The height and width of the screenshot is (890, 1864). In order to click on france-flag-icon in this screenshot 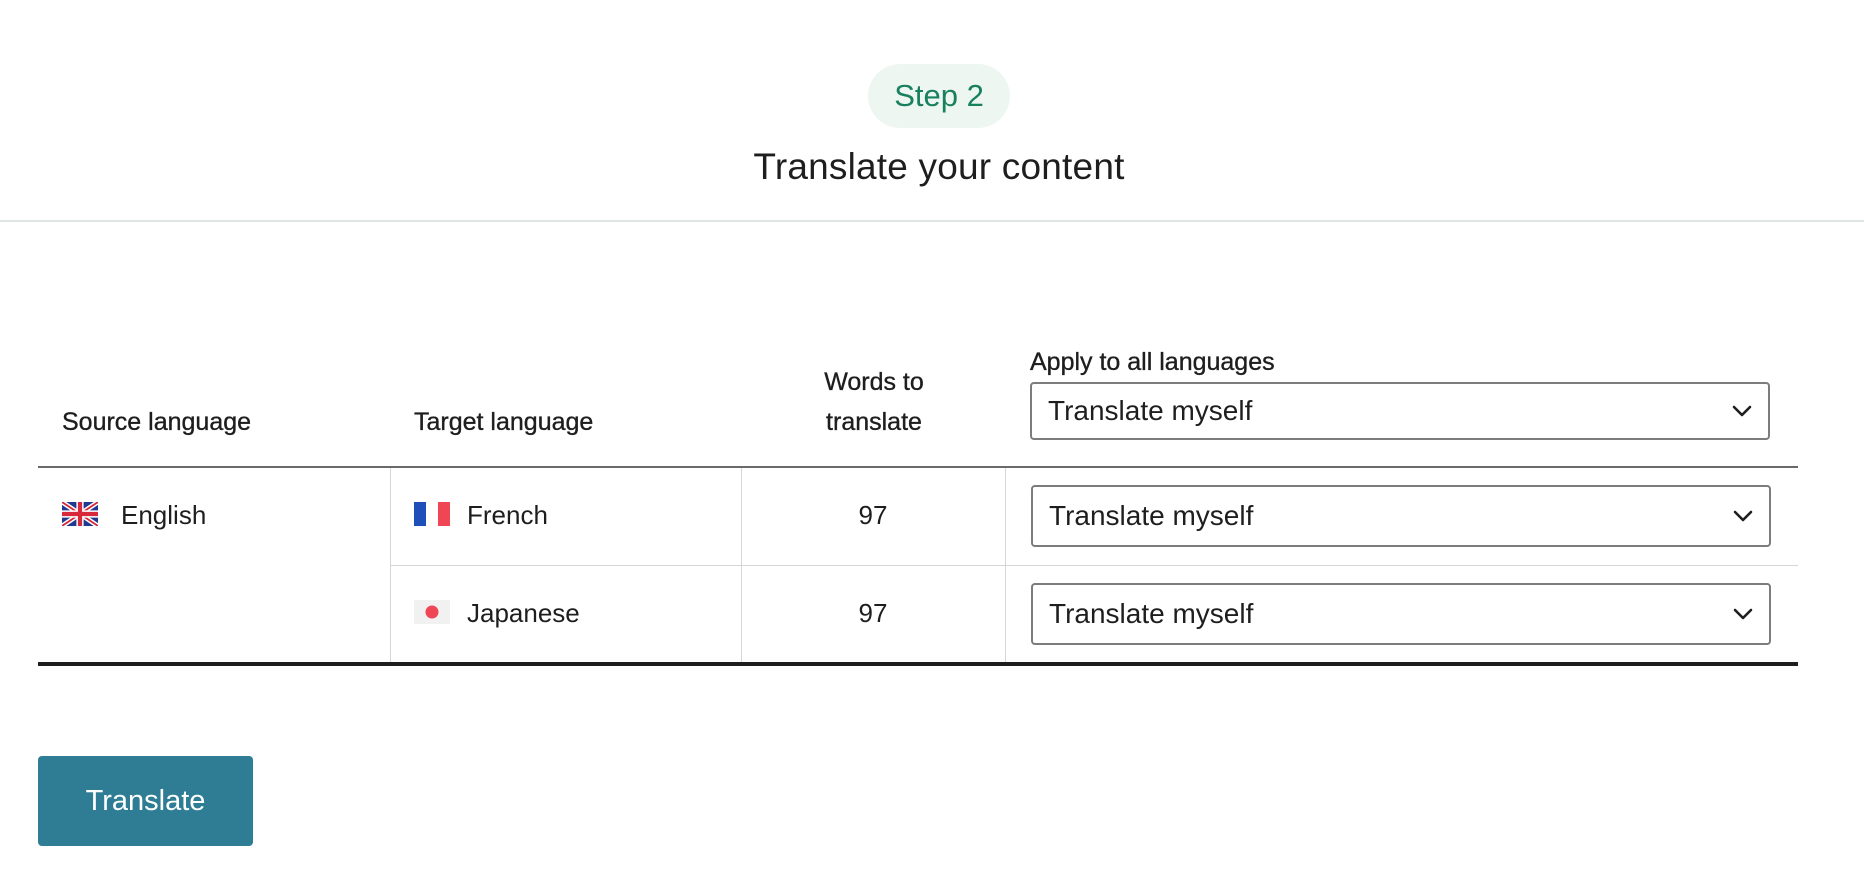, I will do `click(432, 514)`.